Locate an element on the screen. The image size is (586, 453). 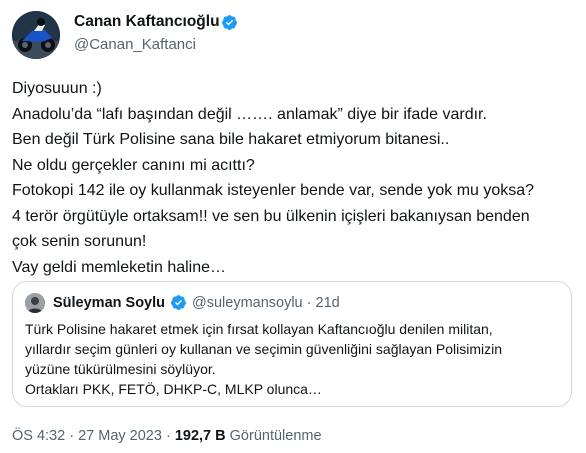
views-label: Görüntülenme is located at coordinates (273, 436).